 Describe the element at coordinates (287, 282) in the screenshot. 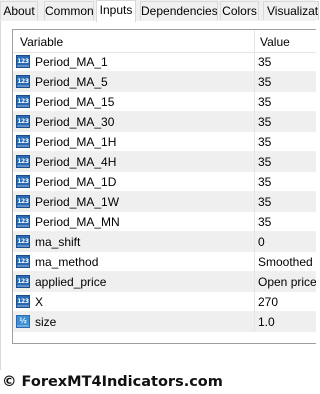

I see `variable-value: Open price` at that location.